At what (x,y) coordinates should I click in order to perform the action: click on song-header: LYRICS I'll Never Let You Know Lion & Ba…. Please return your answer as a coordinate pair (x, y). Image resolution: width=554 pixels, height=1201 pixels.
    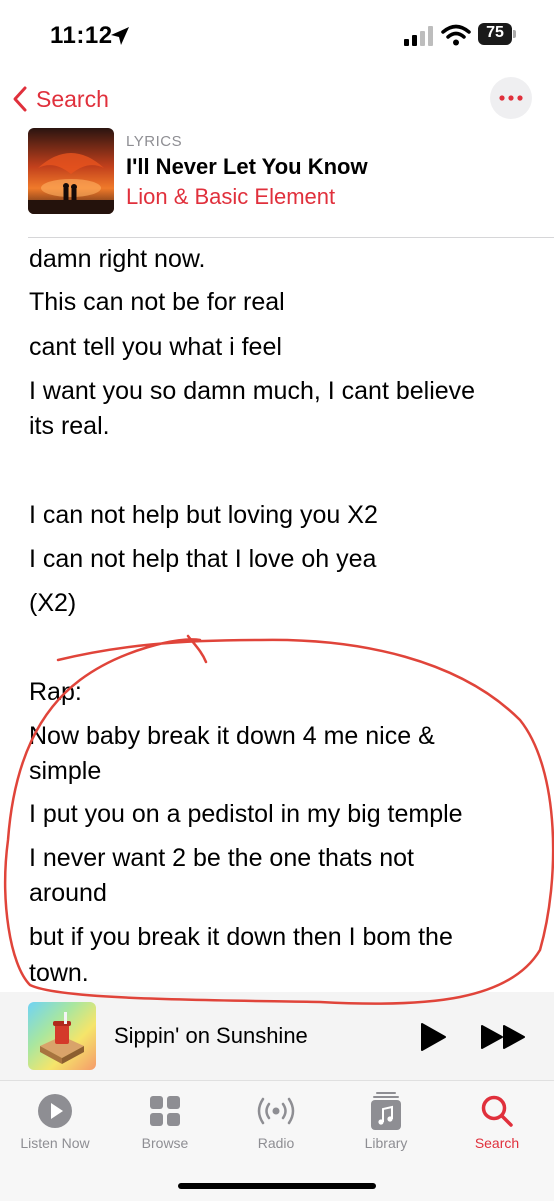
    Looking at the image, I should click on (291, 183).